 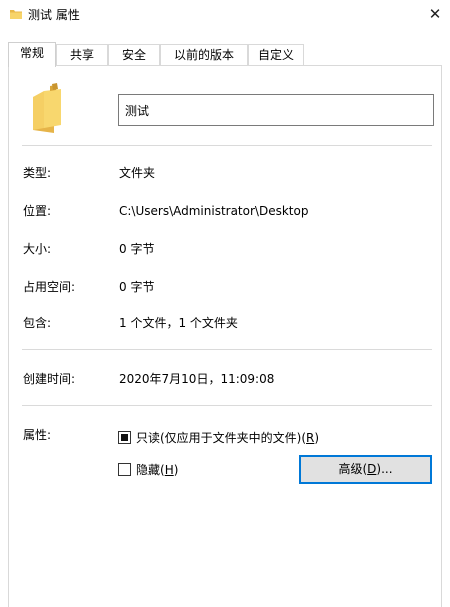 I want to click on close-icon: ✕, so click(x=435, y=14).